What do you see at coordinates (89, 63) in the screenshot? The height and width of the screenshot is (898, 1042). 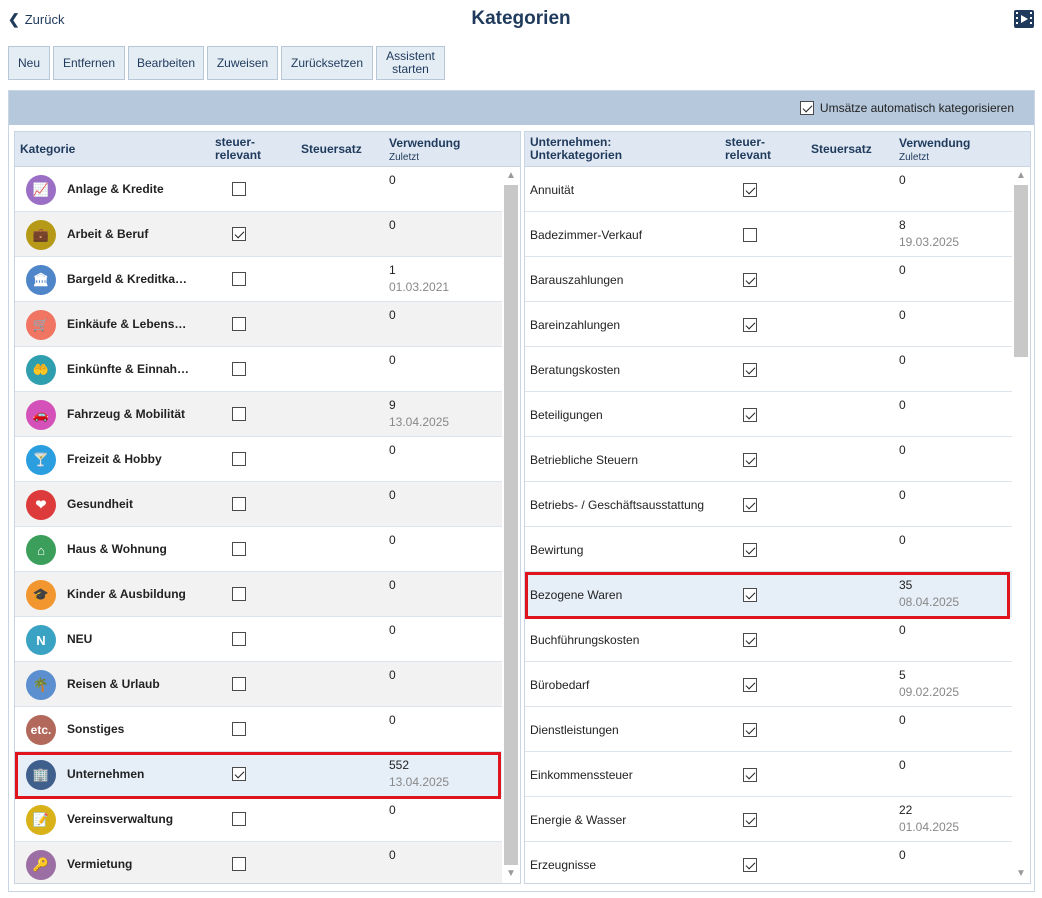 I see `remove-button: Entfernen` at bounding box center [89, 63].